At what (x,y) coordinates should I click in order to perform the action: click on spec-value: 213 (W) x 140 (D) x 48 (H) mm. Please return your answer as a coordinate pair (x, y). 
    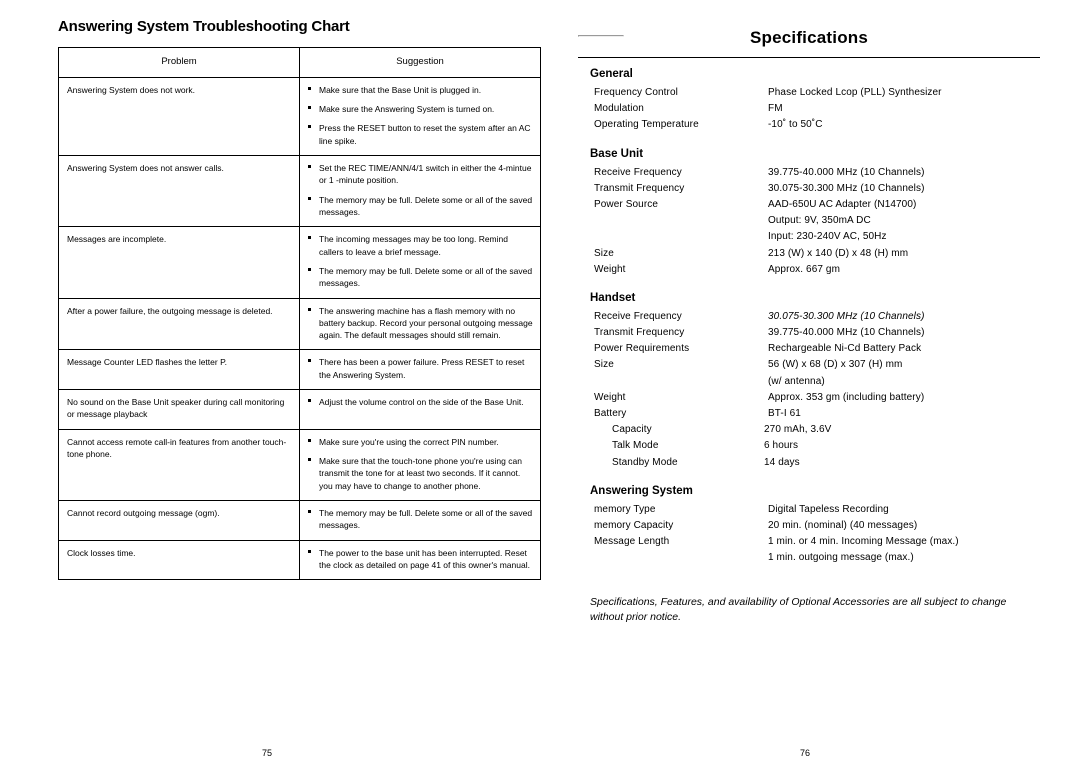
    Looking at the image, I should click on (838, 253).